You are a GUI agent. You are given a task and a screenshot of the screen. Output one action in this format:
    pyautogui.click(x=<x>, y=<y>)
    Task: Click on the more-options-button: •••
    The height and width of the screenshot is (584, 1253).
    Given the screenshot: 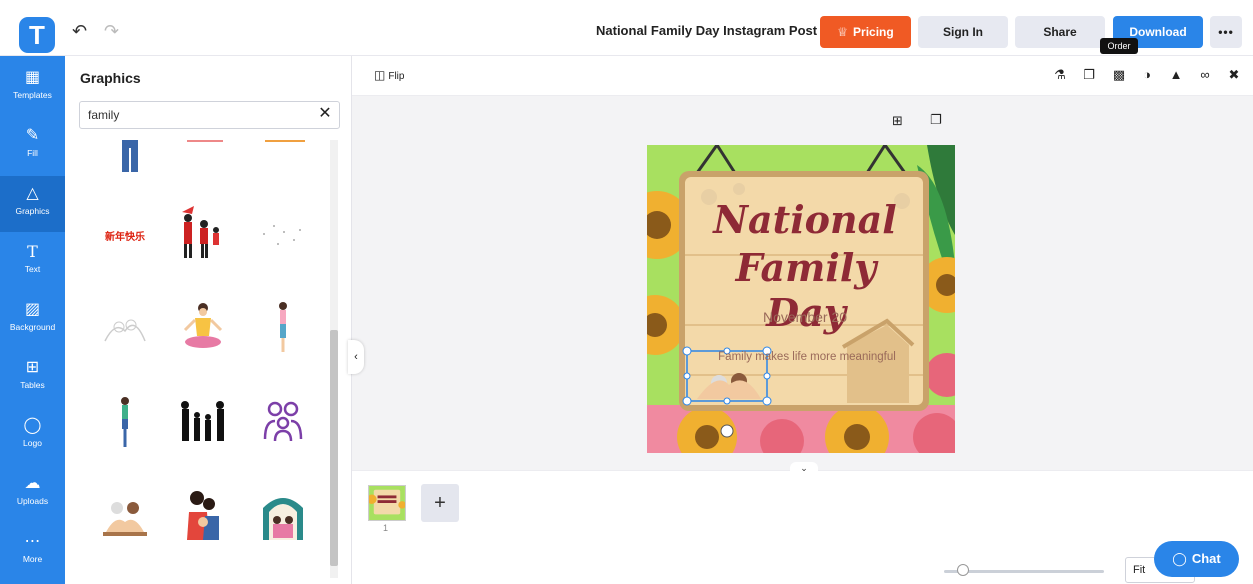 What is the action you would take?
    pyautogui.click(x=1226, y=32)
    